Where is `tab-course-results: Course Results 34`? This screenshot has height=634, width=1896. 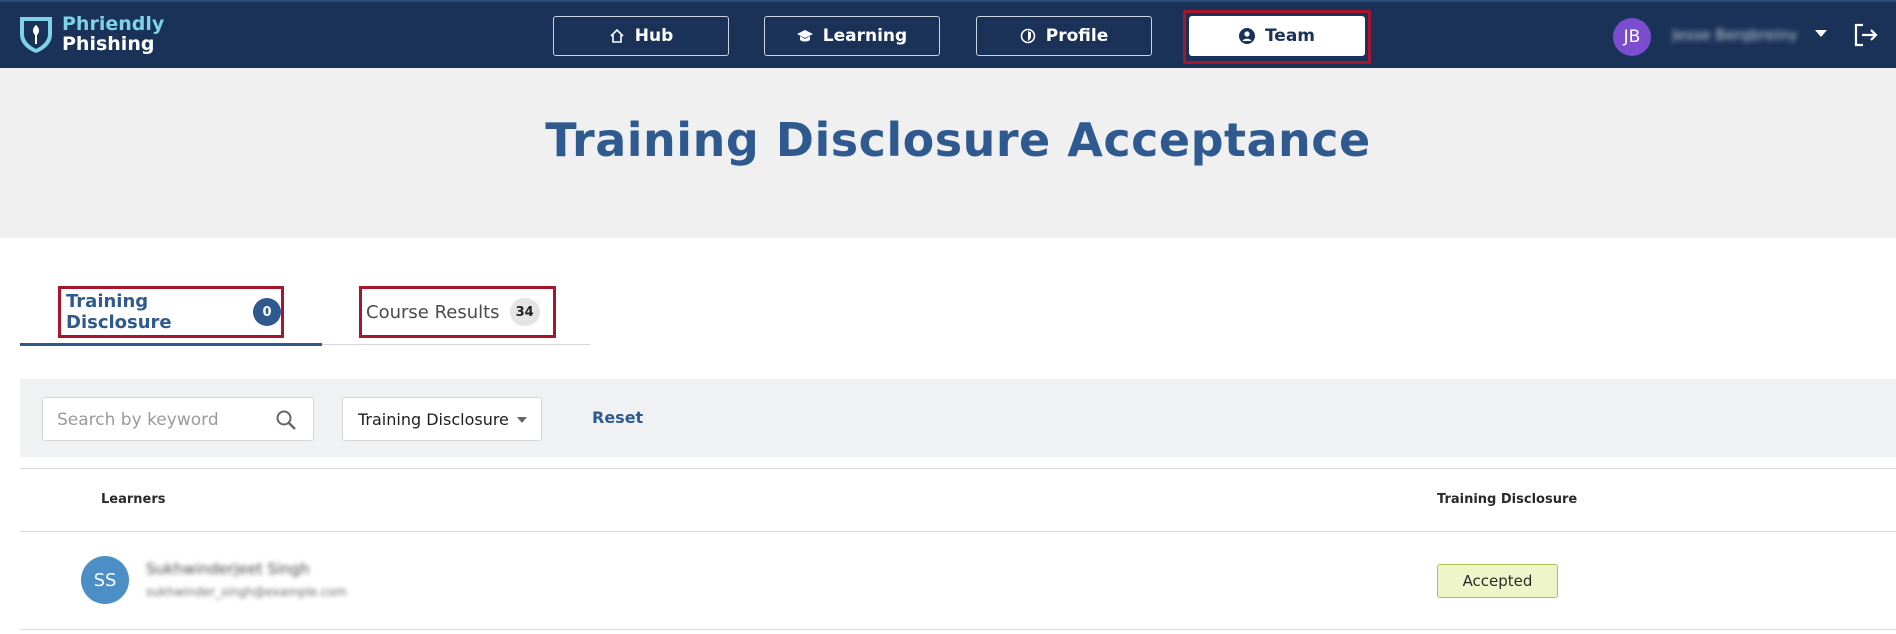
tab-course-results: Course Results 34 is located at coordinates (457, 312).